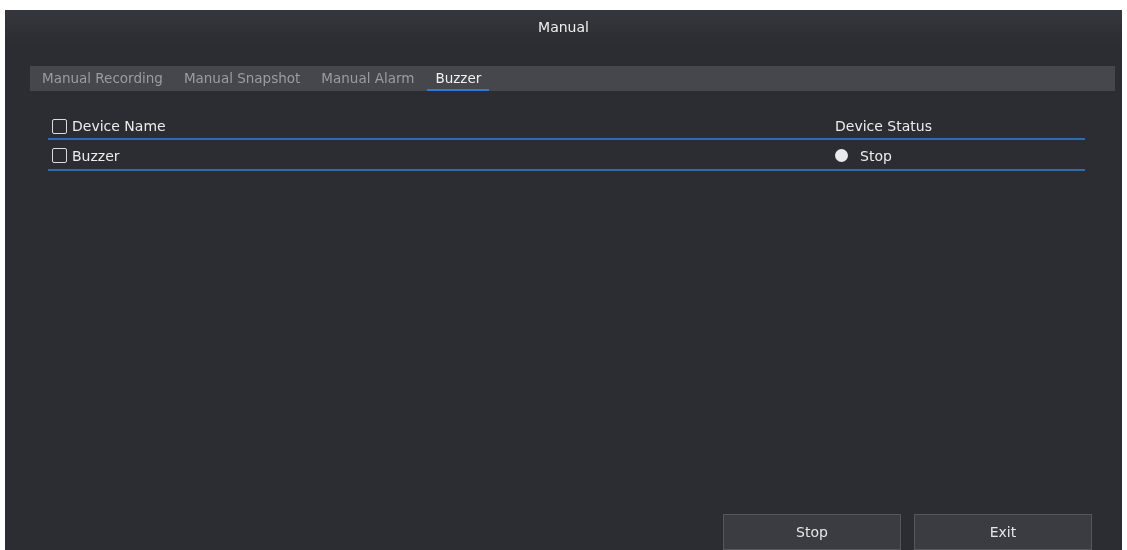 This screenshot has width=1127, height=550. I want to click on status-text: Stop, so click(876, 155).